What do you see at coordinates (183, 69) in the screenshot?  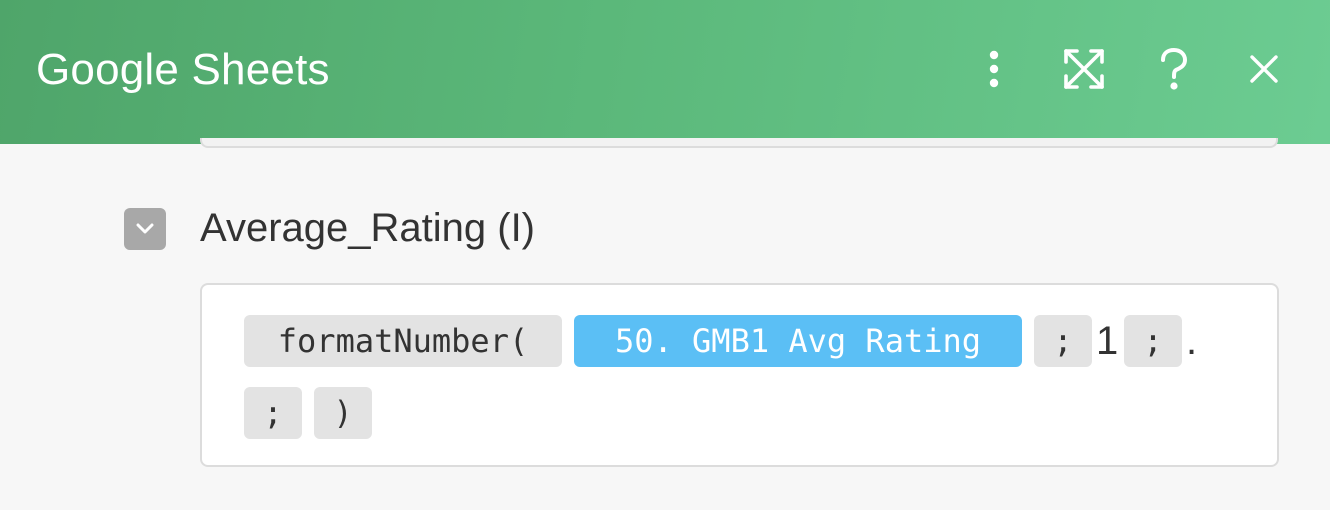 I see `module-title: Google Sheets` at bounding box center [183, 69].